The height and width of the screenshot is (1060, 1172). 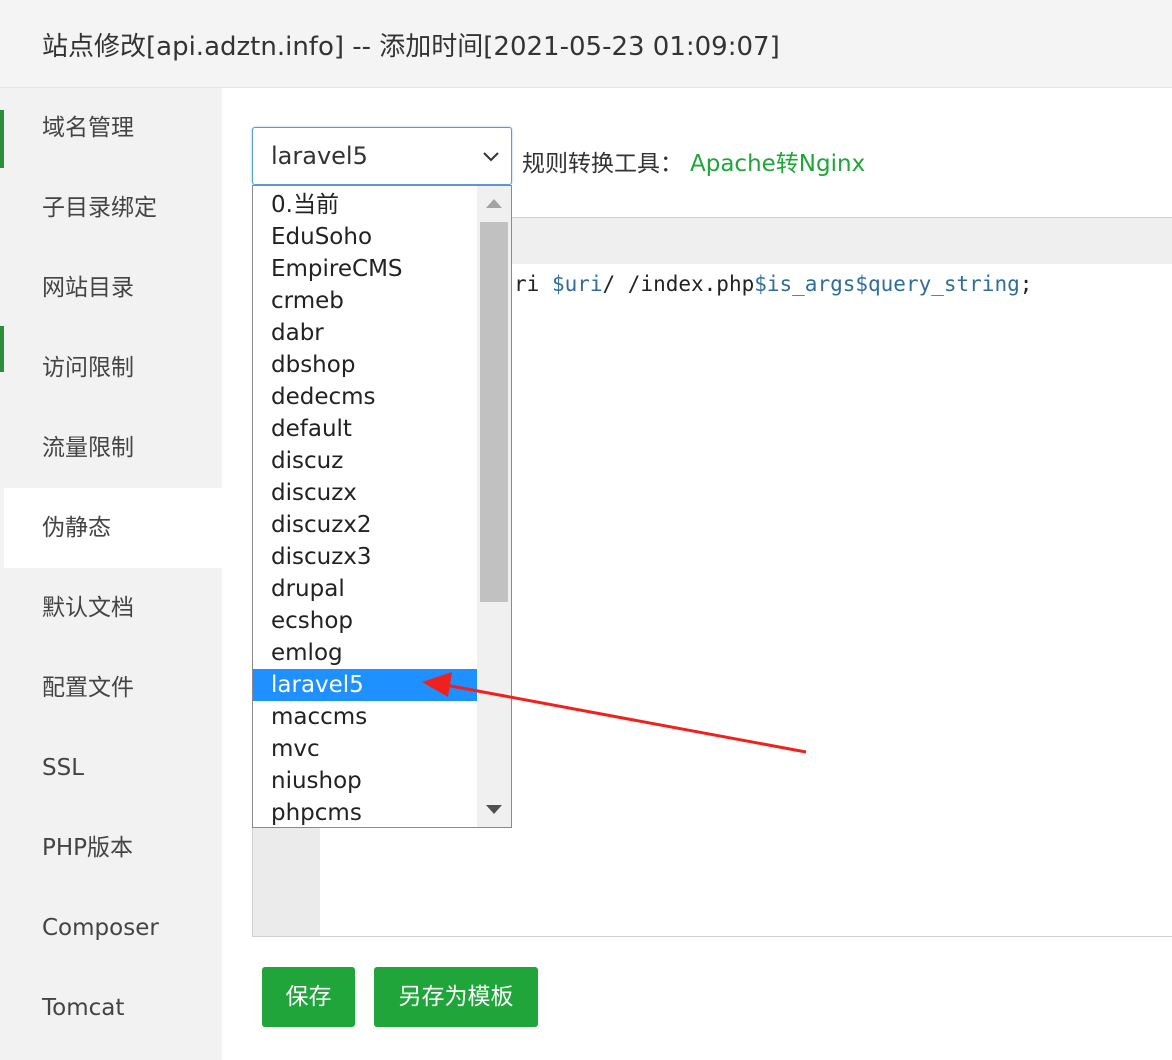 I want to click on sidebar-item-domain: 域名管理, so click(x=111, y=128).